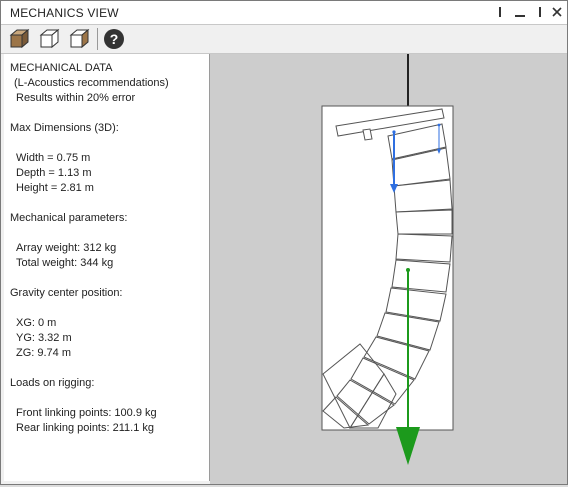 The width and height of the screenshot is (568, 487). Describe the element at coordinates (540, 12) in the screenshot. I see `maximize-button` at that location.